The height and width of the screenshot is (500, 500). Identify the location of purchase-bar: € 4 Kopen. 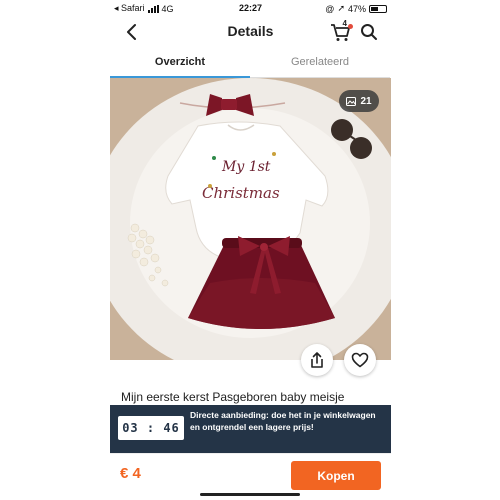
(250, 476).